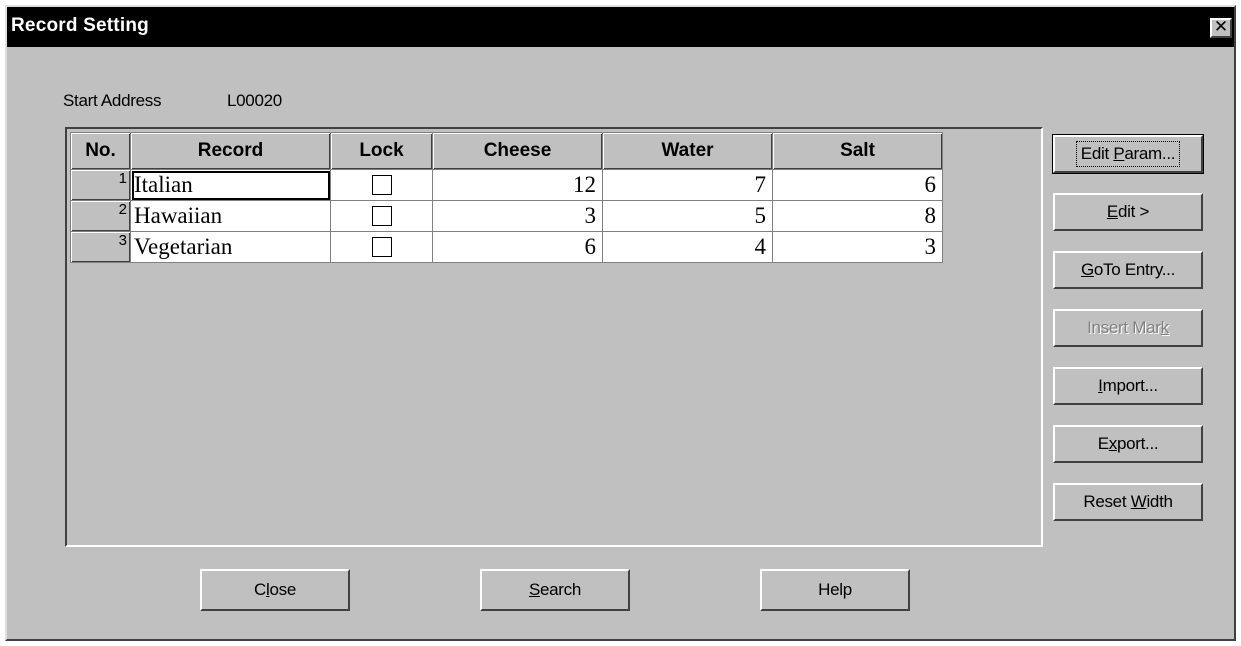 The image size is (1241, 646). What do you see at coordinates (620, 27) in the screenshot?
I see `title-bar: Record Setting ✕` at bounding box center [620, 27].